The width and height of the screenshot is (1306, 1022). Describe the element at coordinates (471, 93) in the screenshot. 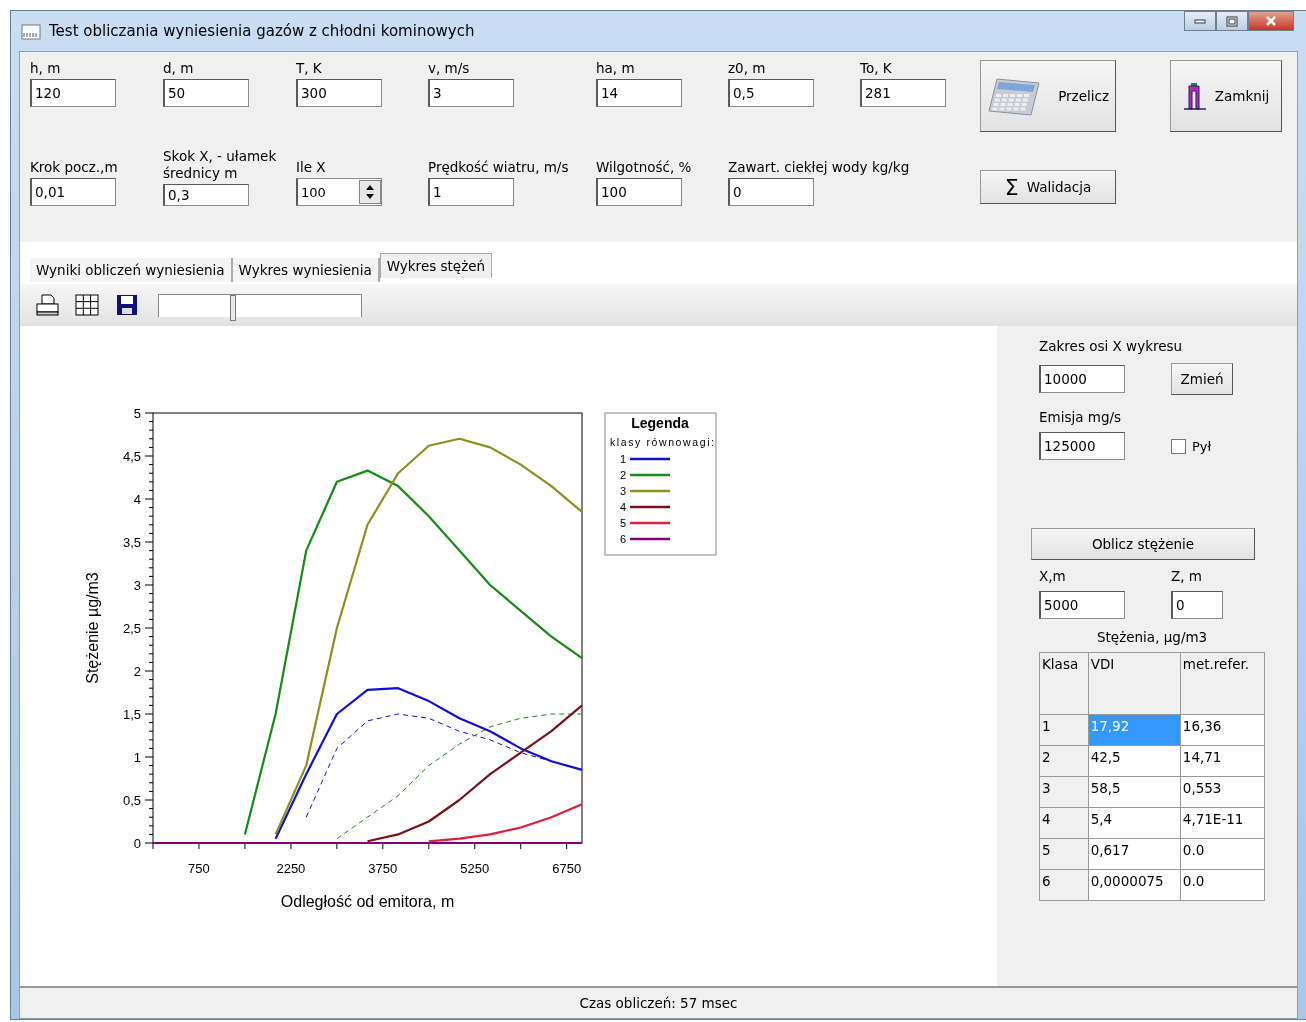

I see `input-field: 3` at that location.